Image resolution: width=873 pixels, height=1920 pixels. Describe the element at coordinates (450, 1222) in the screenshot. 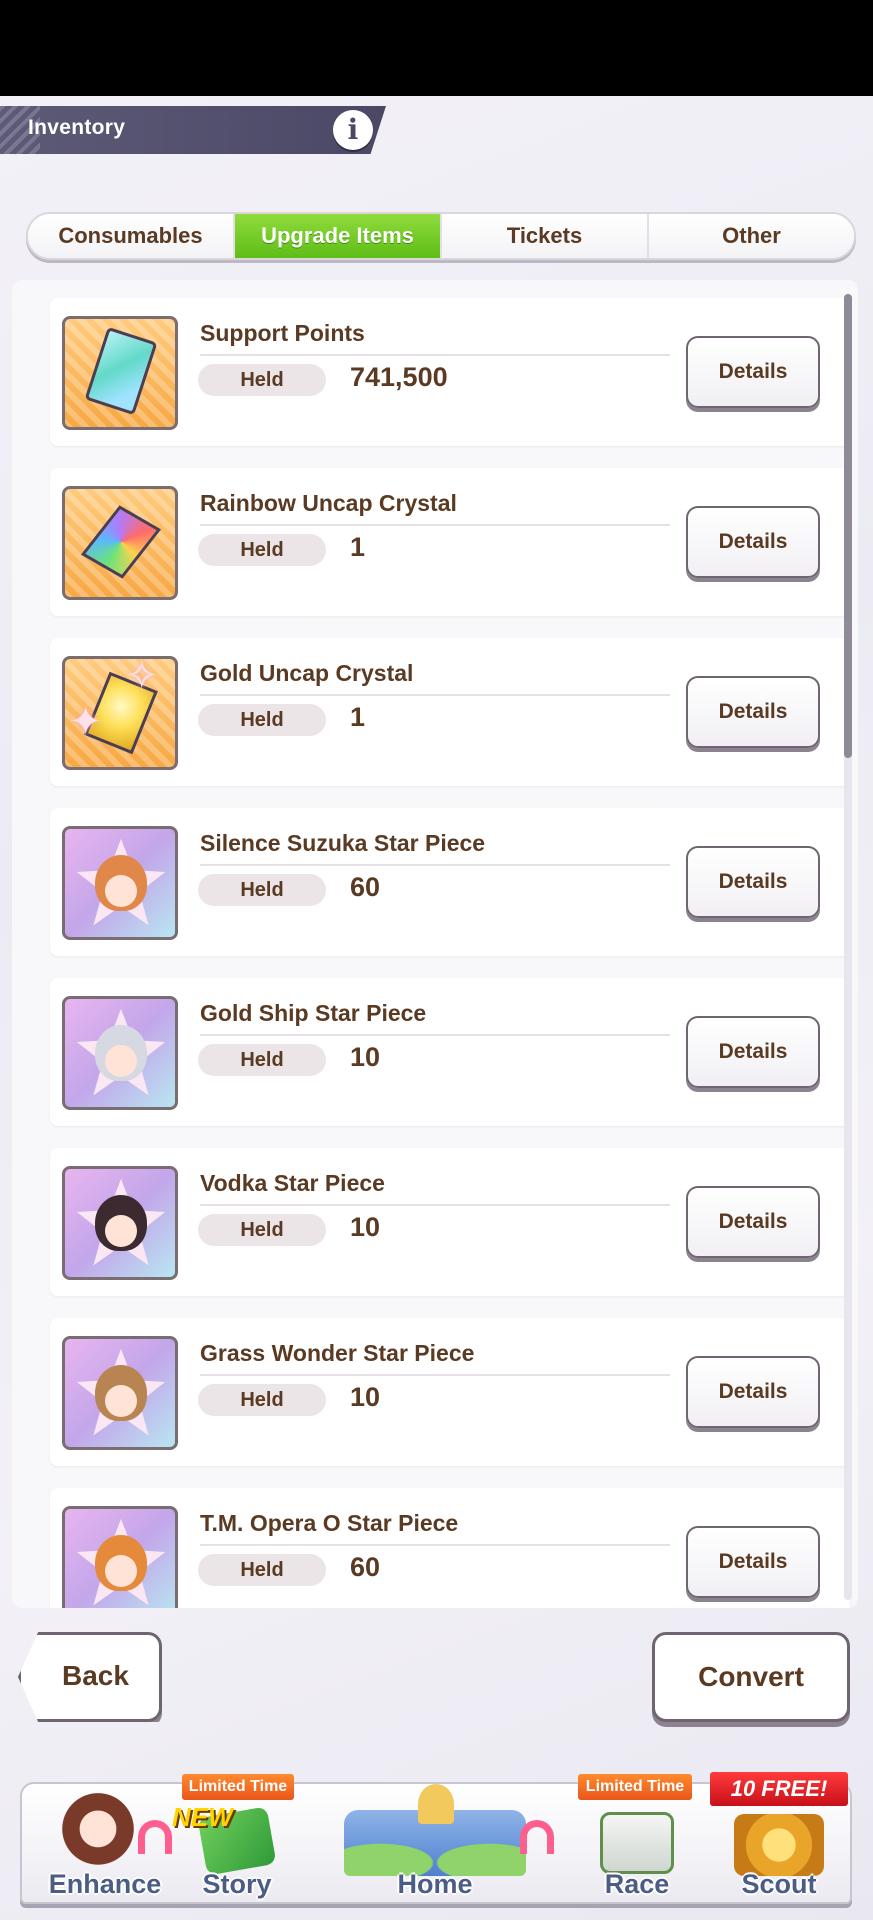

I see `list-item: Vodka Star Piece Held 10 Details` at that location.